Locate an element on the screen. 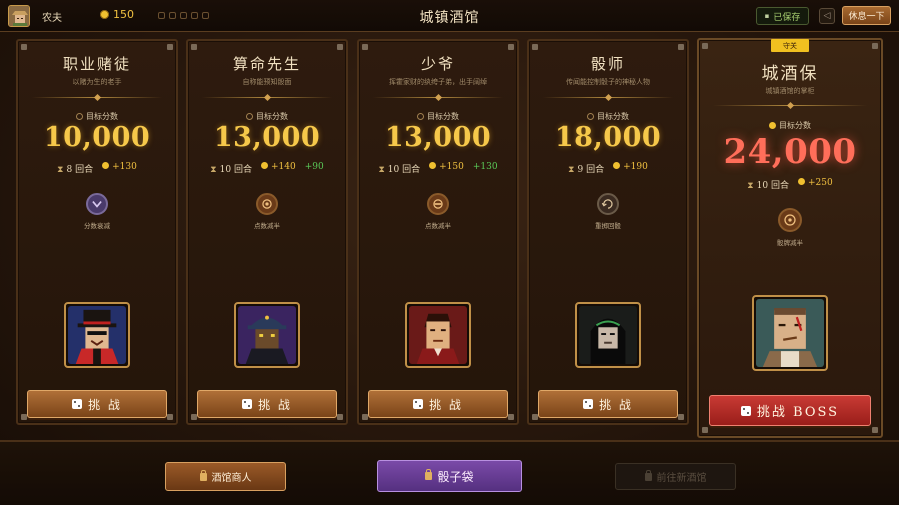  opponent-description: 以赌为生的老手 is located at coordinates (97, 82).